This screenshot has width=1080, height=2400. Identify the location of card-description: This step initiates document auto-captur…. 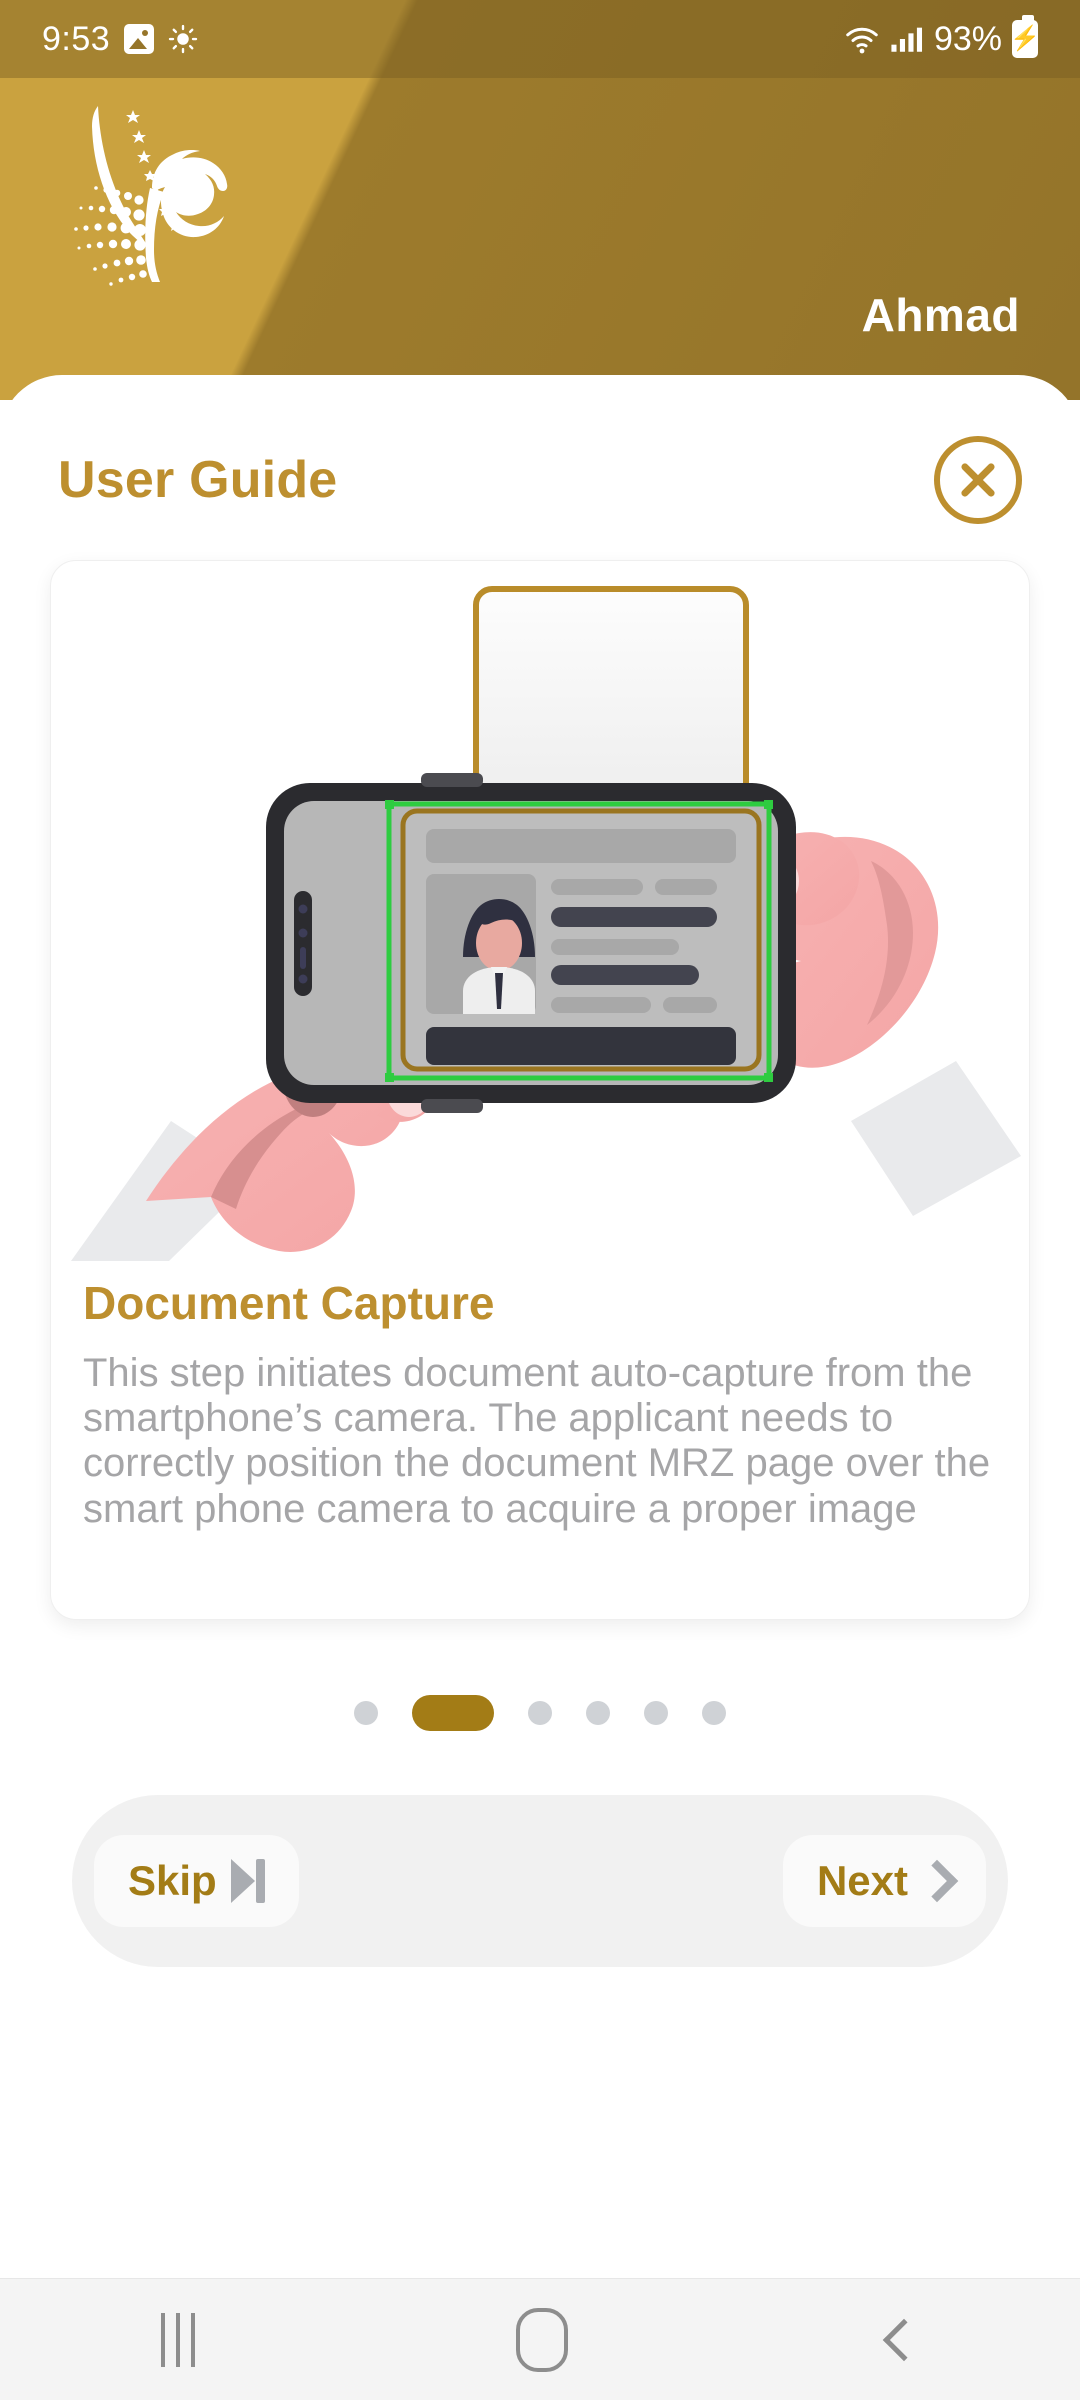
(537, 1441).